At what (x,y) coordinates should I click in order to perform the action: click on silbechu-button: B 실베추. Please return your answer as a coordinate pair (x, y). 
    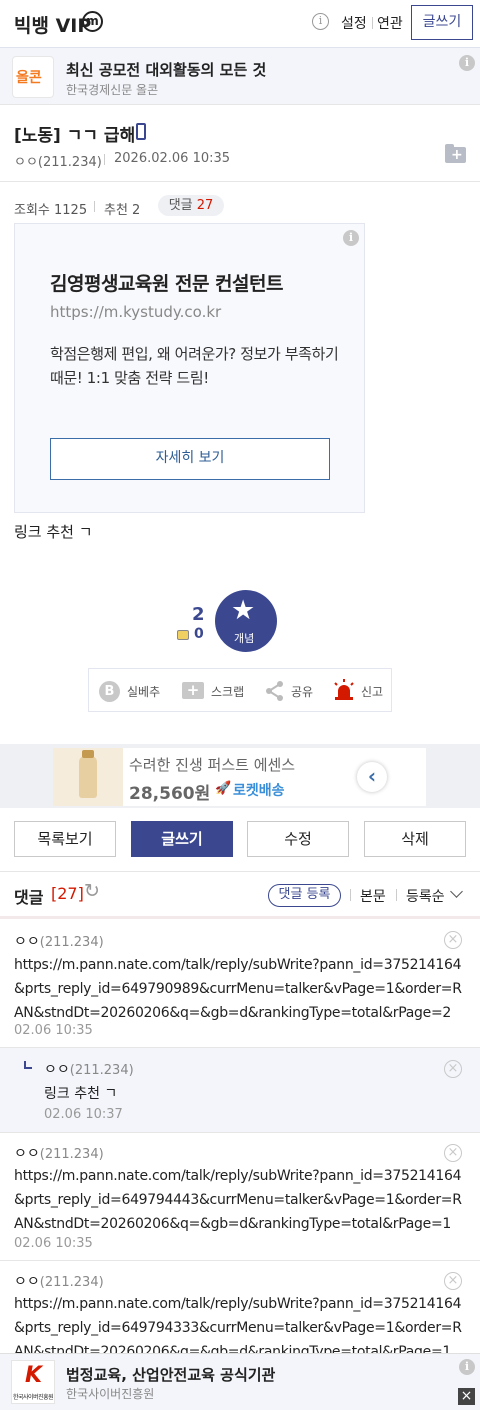
    Looking at the image, I should click on (134, 691).